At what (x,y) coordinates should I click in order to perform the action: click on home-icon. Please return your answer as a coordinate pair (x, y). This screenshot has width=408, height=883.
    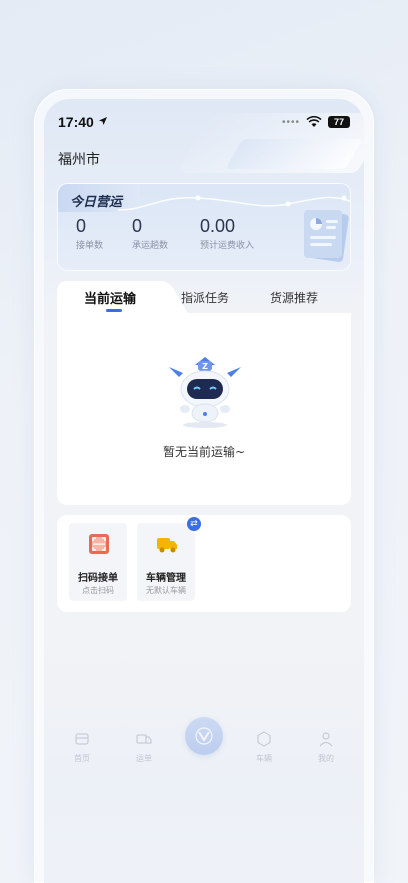
    Looking at the image, I should click on (82, 739).